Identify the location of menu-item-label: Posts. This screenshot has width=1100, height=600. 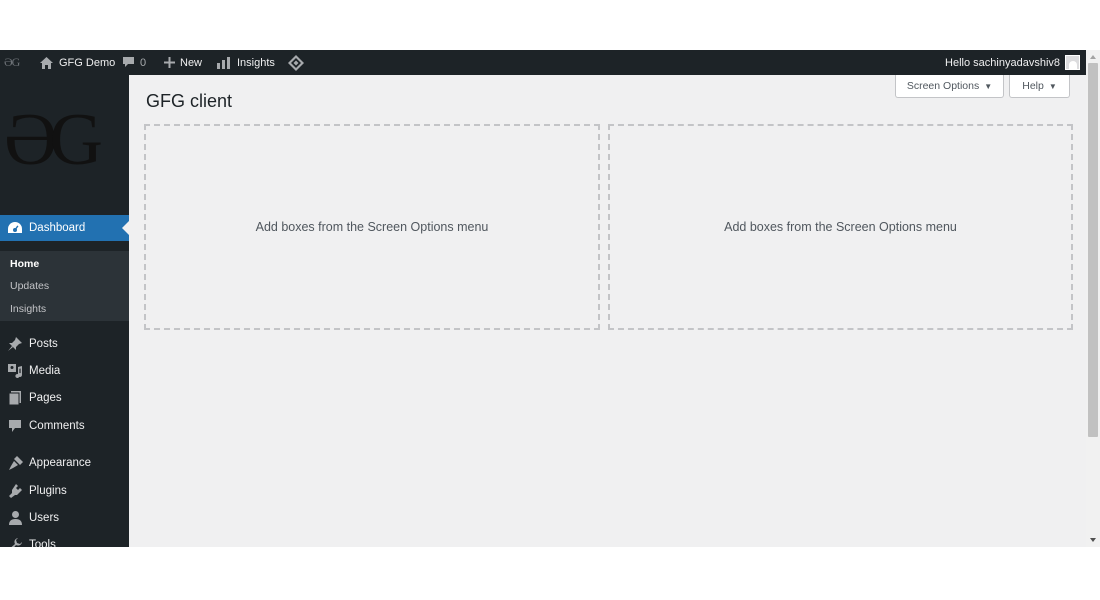
(43, 344).